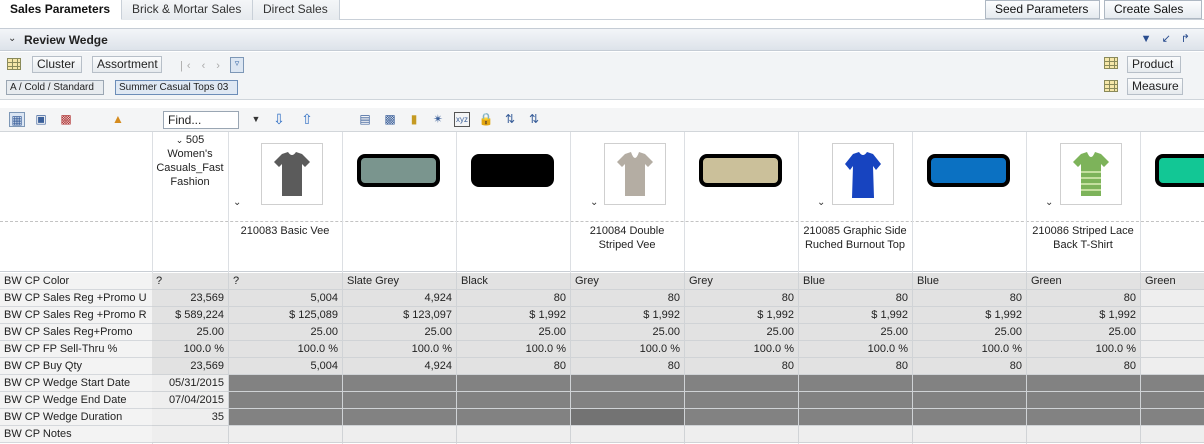 This screenshot has height=444, width=1204. What do you see at coordinates (12, 38) in the screenshot?
I see `collapse-chevron-icon: ⌄` at bounding box center [12, 38].